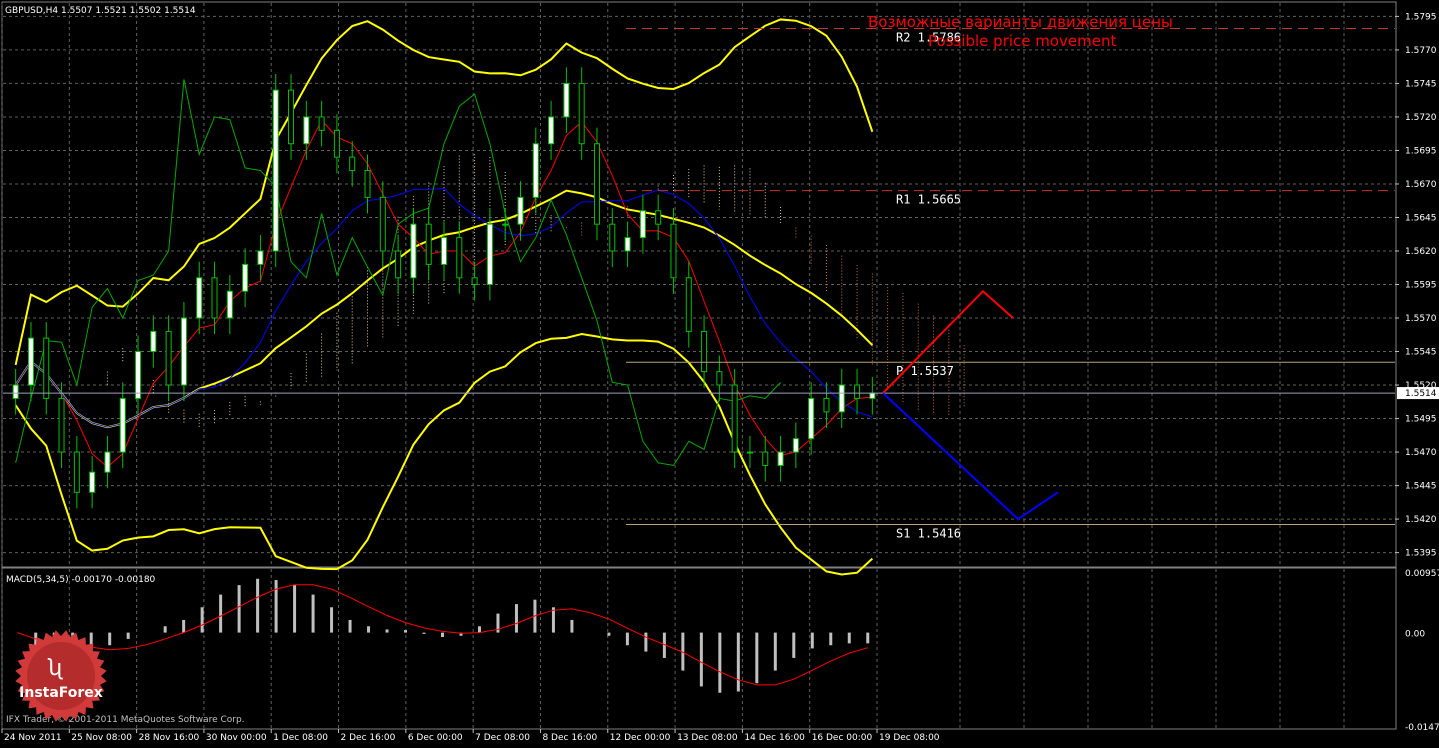 This screenshot has height=748, width=1439. Describe the element at coordinates (502, 738) in the screenshot. I see `time-axis-label: 7 Dec 08:00` at that location.